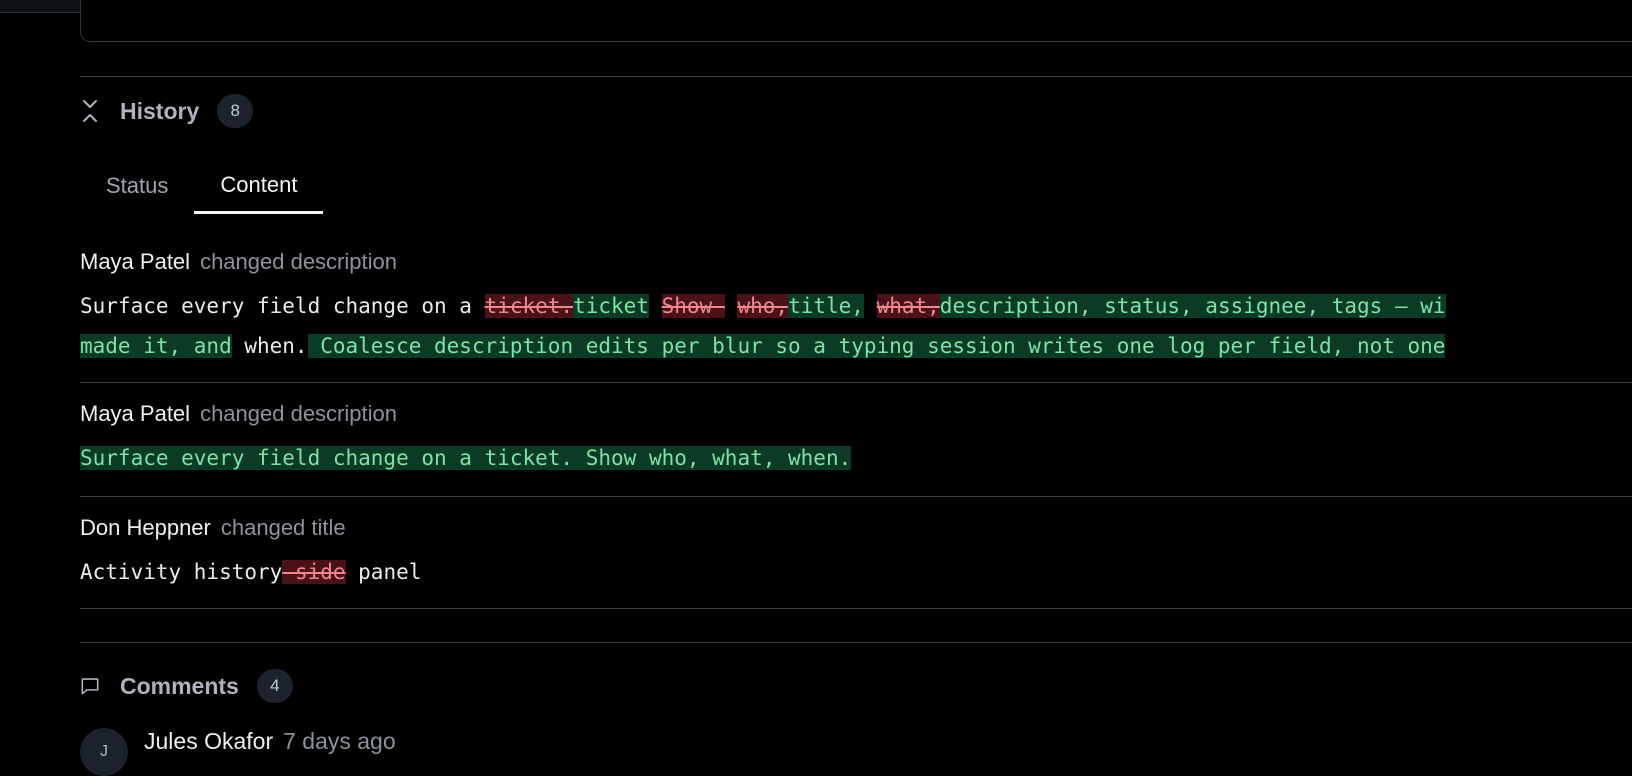 The width and height of the screenshot is (1632, 776). Describe the element at coordinates (137, 186) in the screenshot. I see `tab-status: Status` at that location.